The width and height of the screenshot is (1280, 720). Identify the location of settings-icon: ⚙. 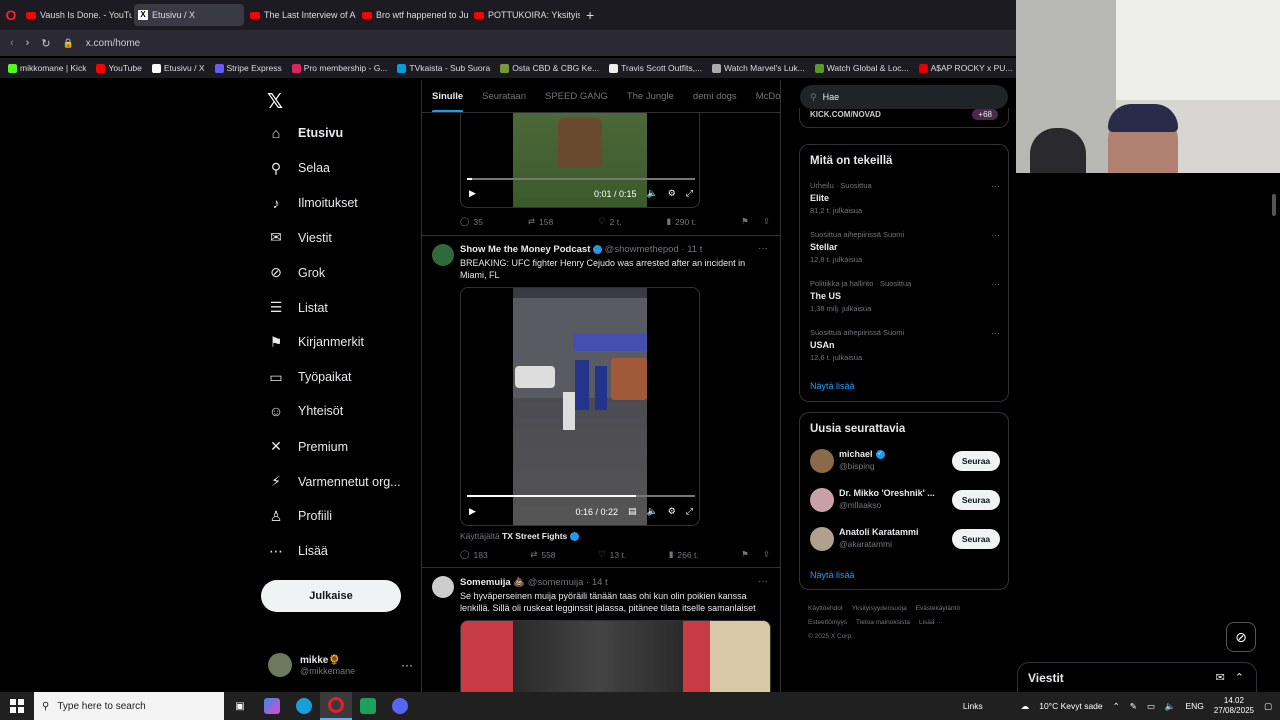
(672, 511).